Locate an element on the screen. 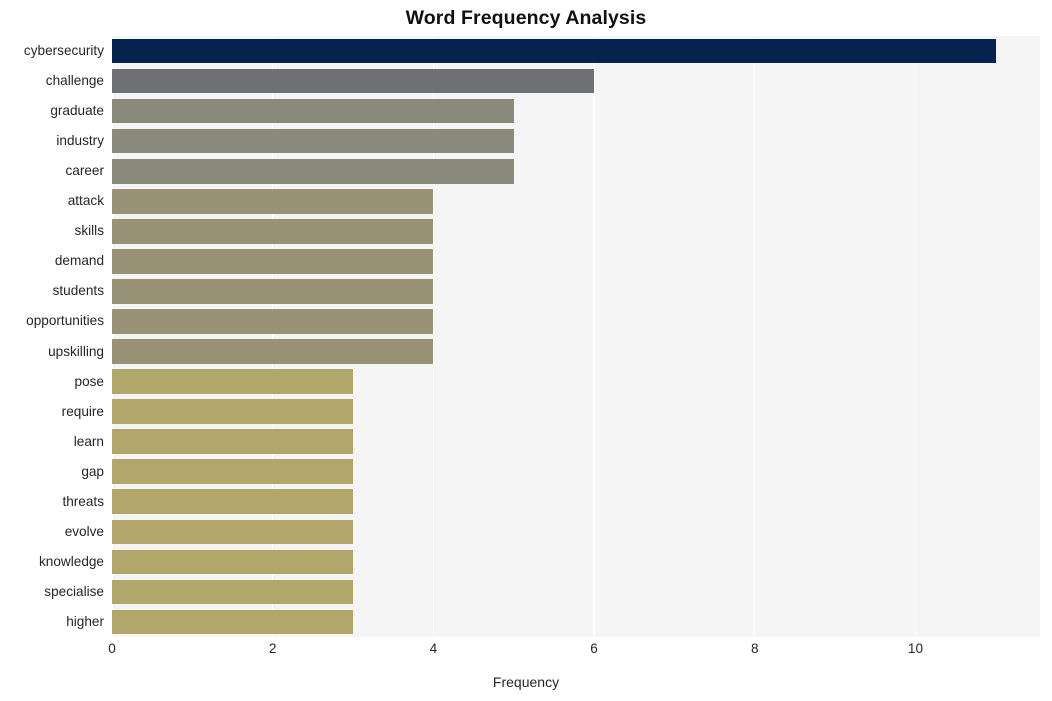 The width and height of the screenshot is (1052, 701). y-tick-label-challenge: challenge is located at coordinates (74, 81).